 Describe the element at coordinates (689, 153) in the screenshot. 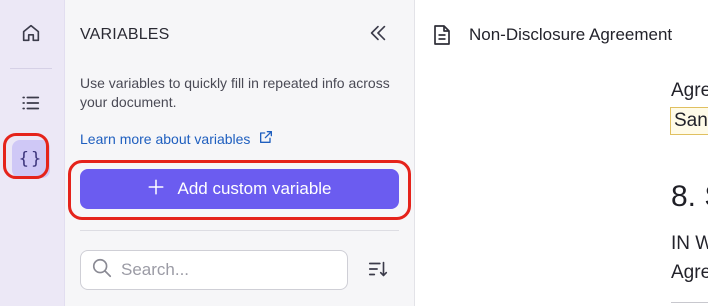

I see `document-body: Agre San 8. S IN W Agre` at that location.